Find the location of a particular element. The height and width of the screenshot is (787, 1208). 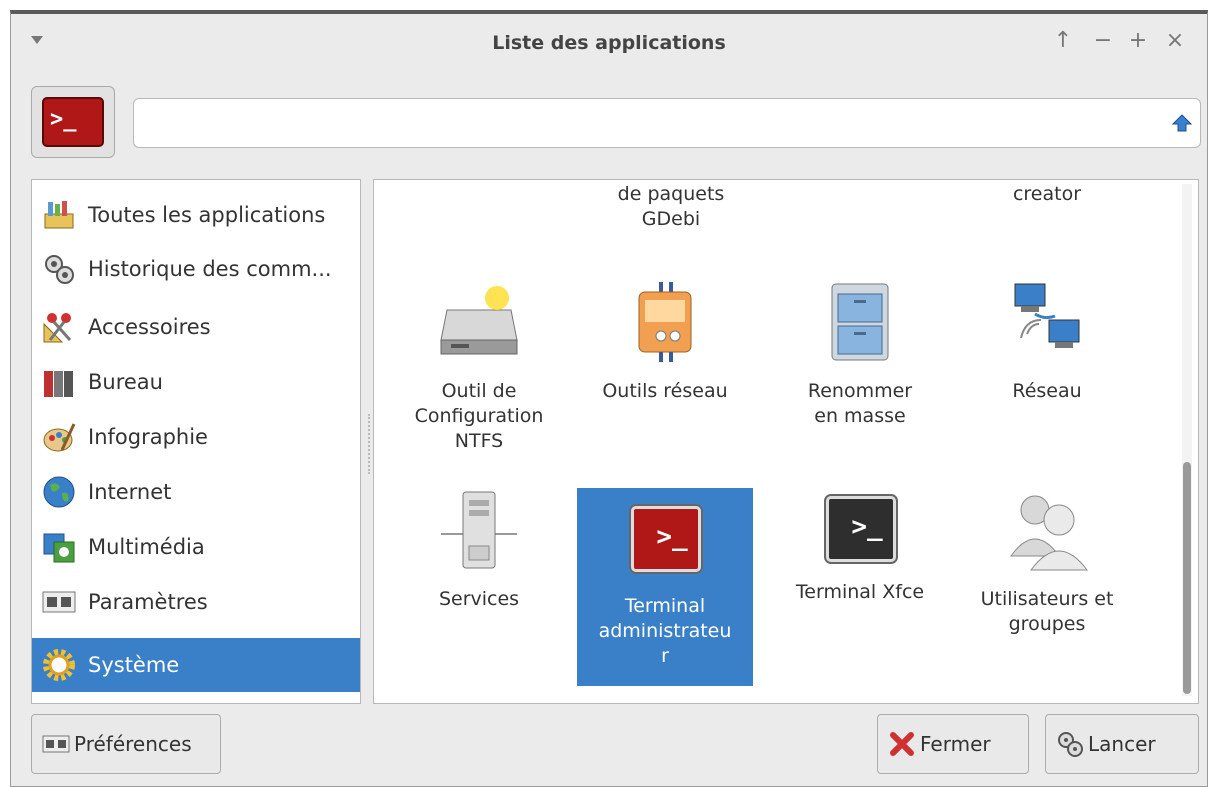

category-all-applications: Toutes les applications is located at coordinates (196, 215).